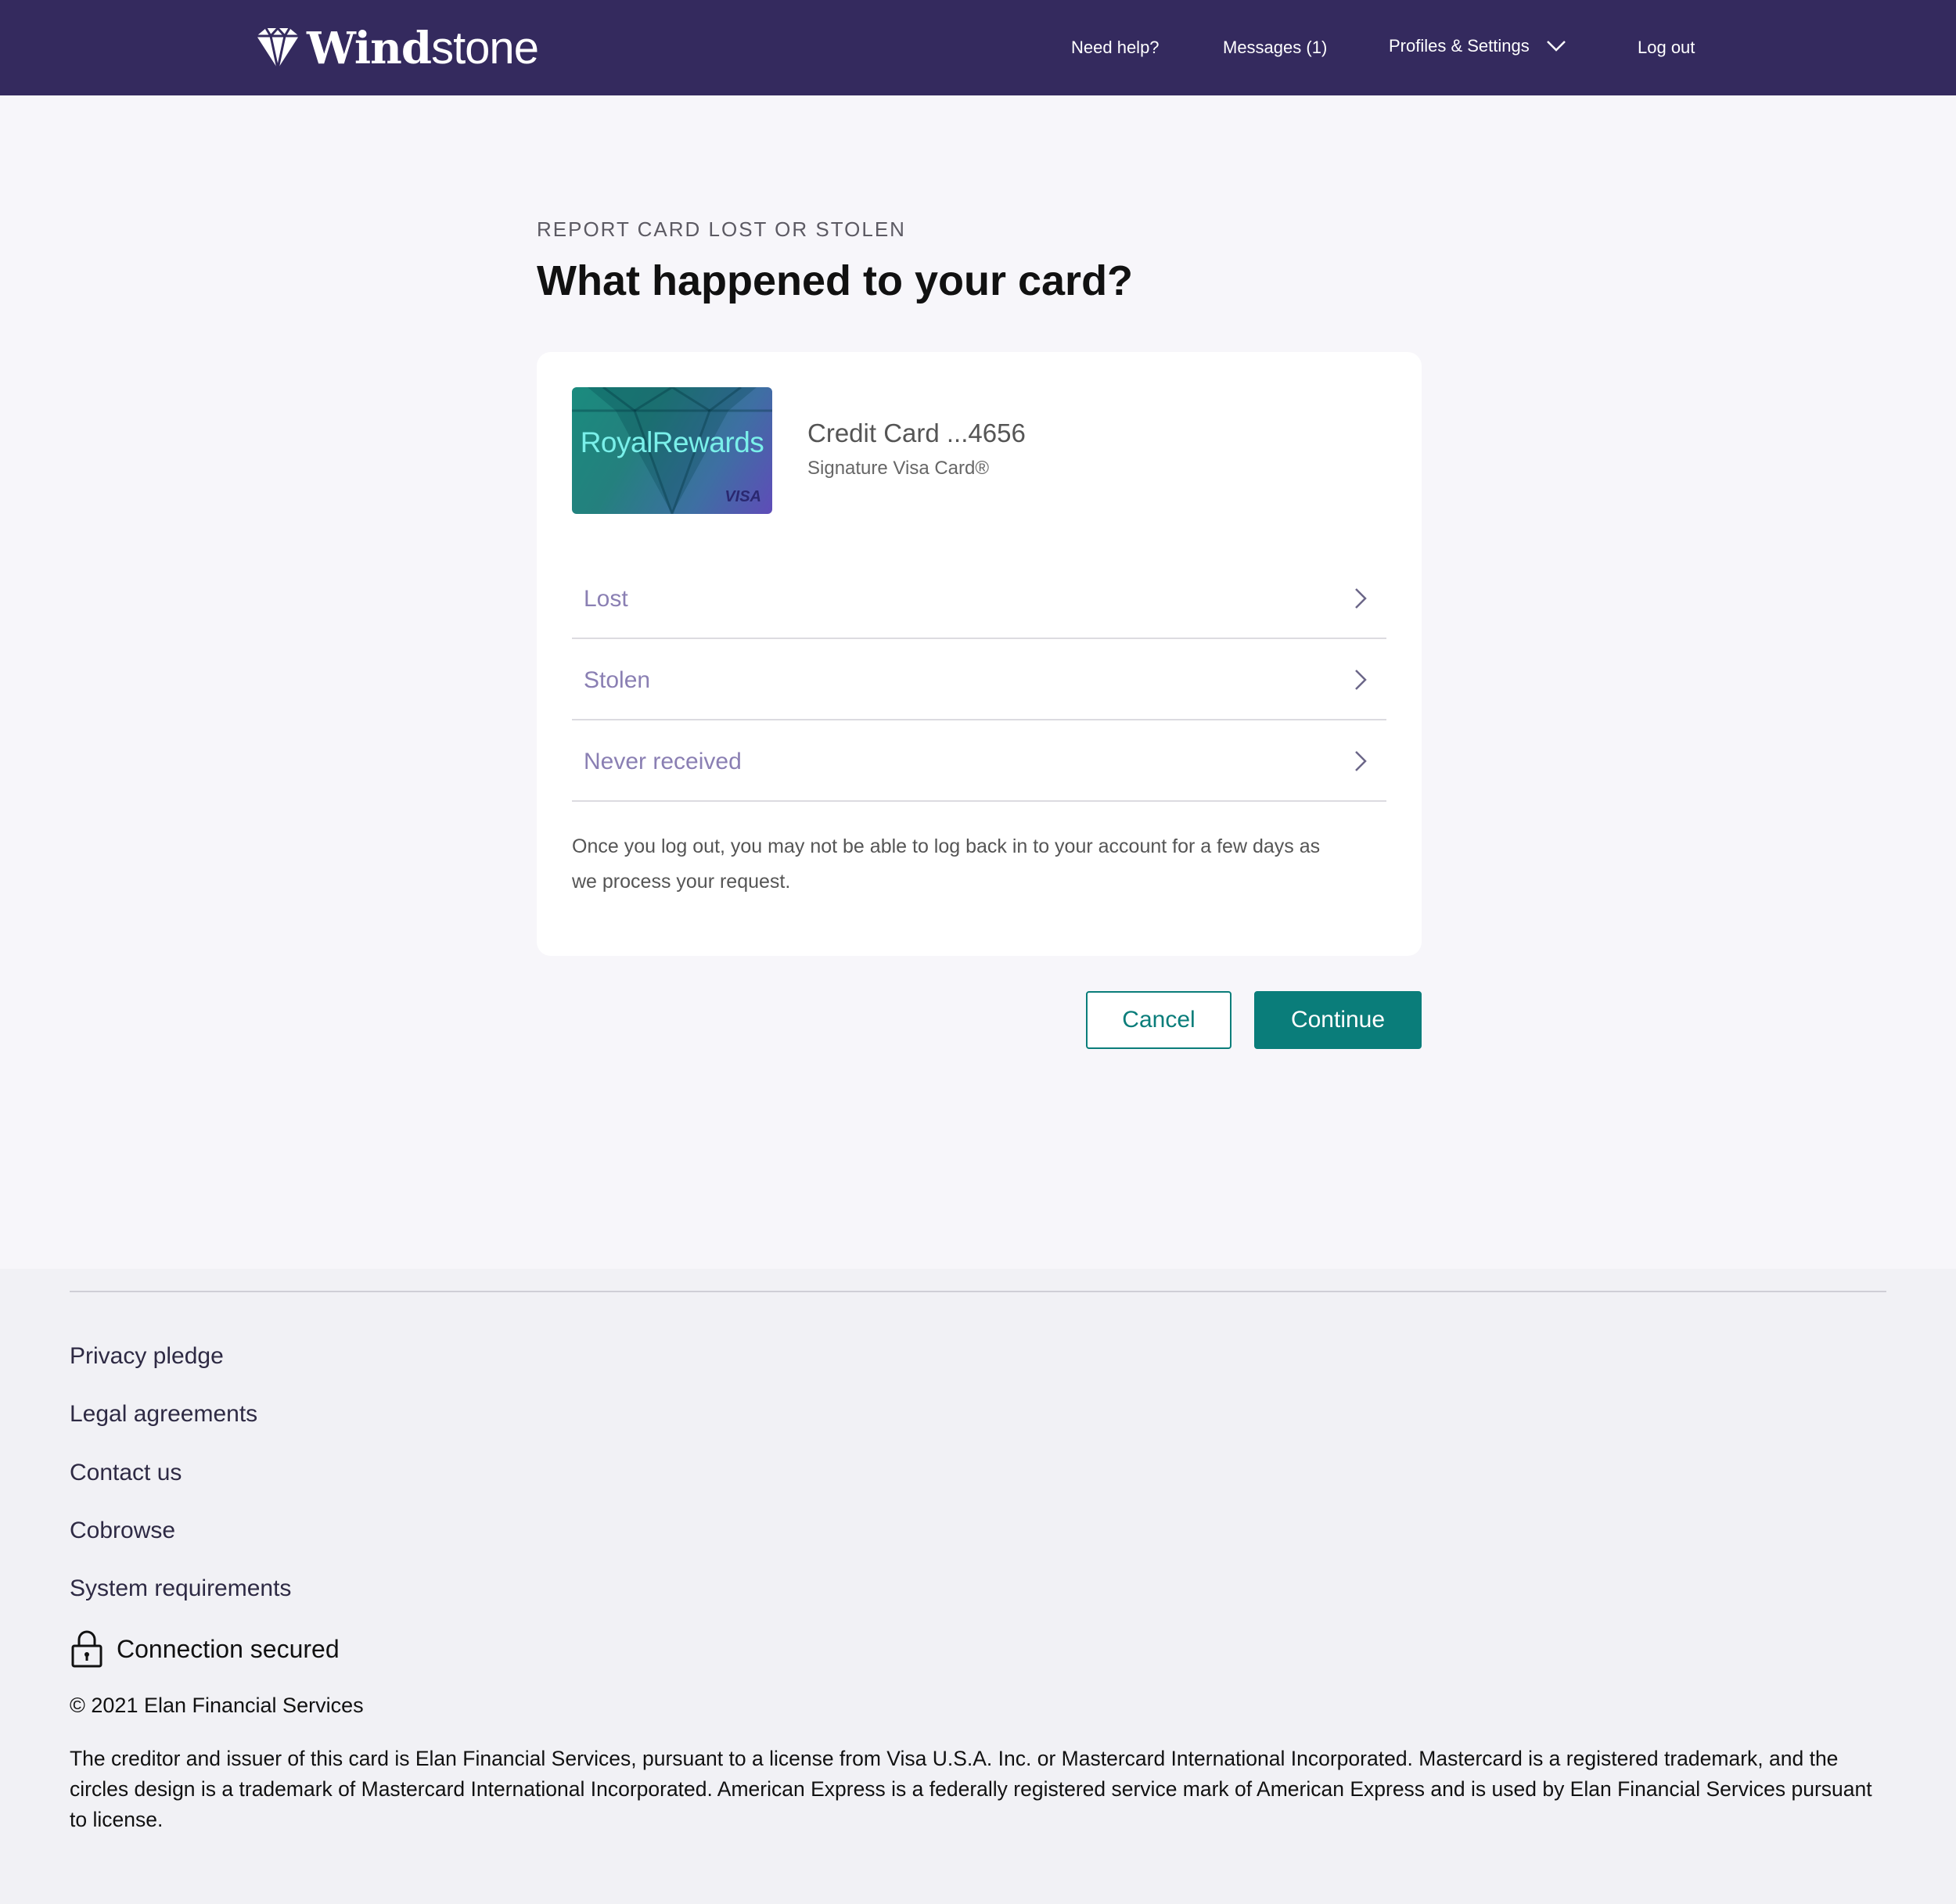 The height and width of the screenshot is (1904, 1956). I want to click on page-eyebrow: REPORT CARD LOST OR STOLEN, so click(721, 229).